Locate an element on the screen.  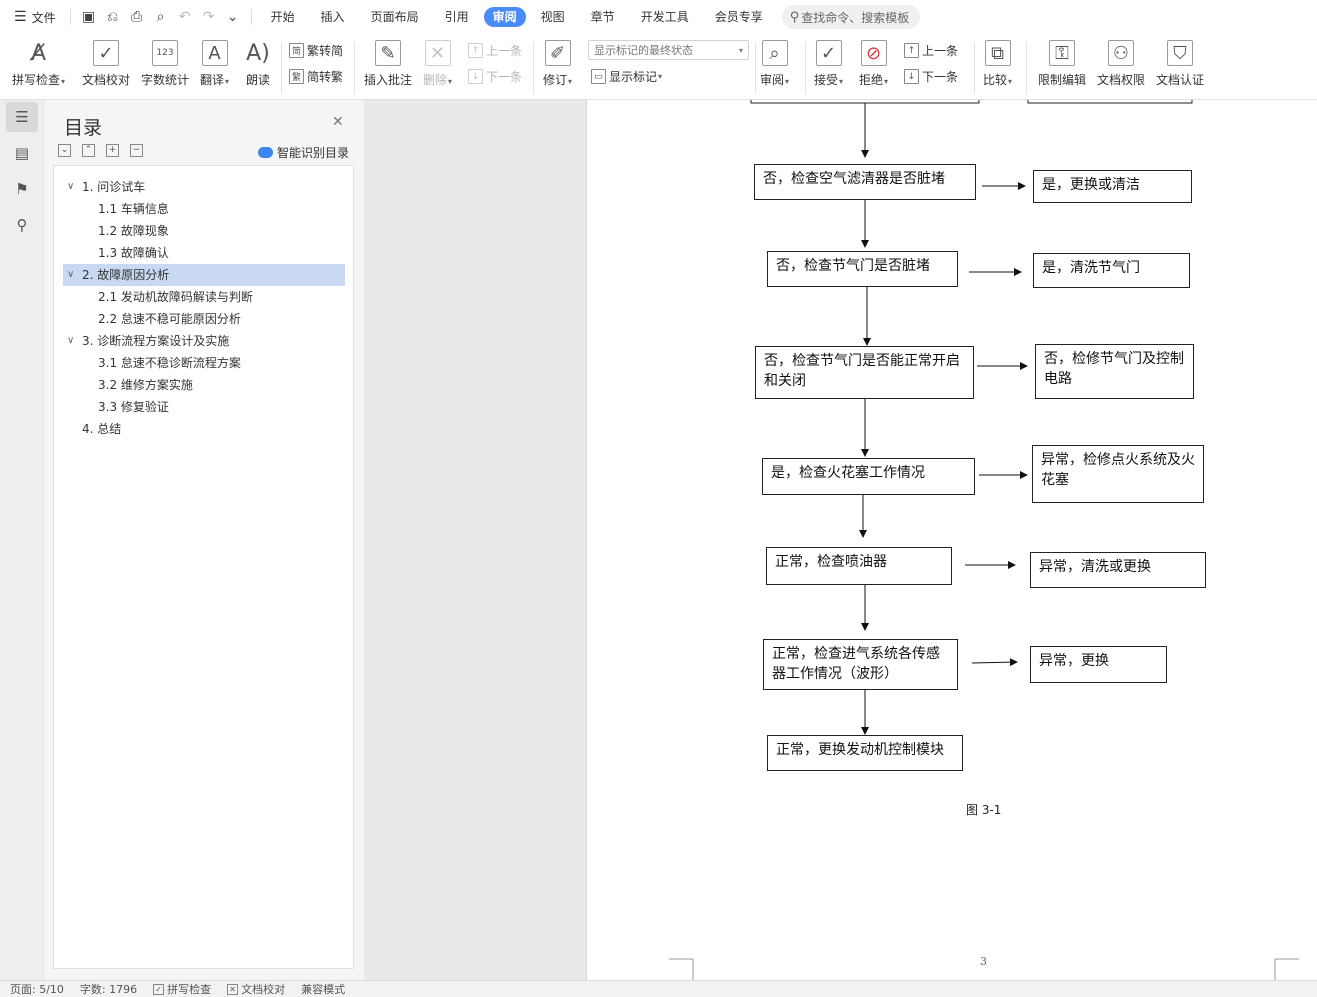
spell-check-toggle-label: 拼写检查 is located at coordinates (189, 989).